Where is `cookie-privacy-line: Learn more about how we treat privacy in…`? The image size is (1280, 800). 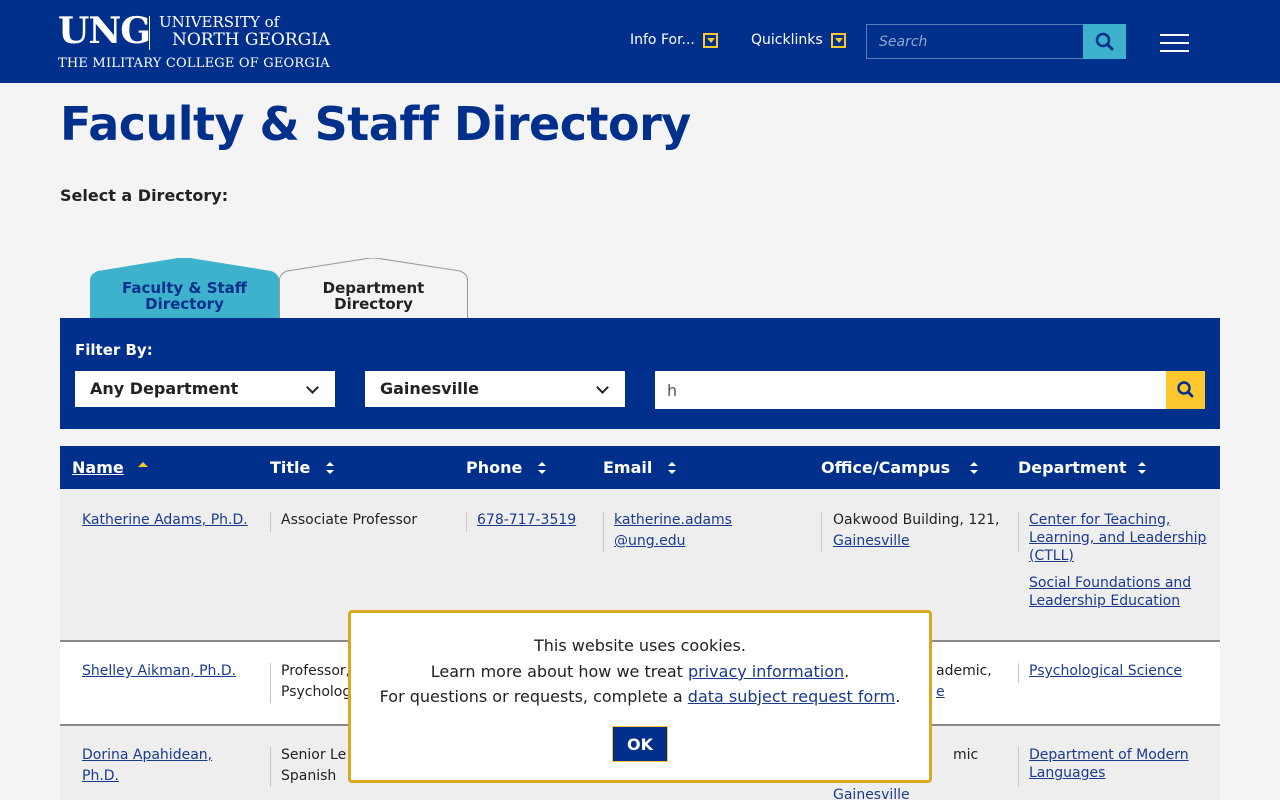
cookie-privacy-line: Learn more about how we treat privacy in… is located at coordinates (640, 671).